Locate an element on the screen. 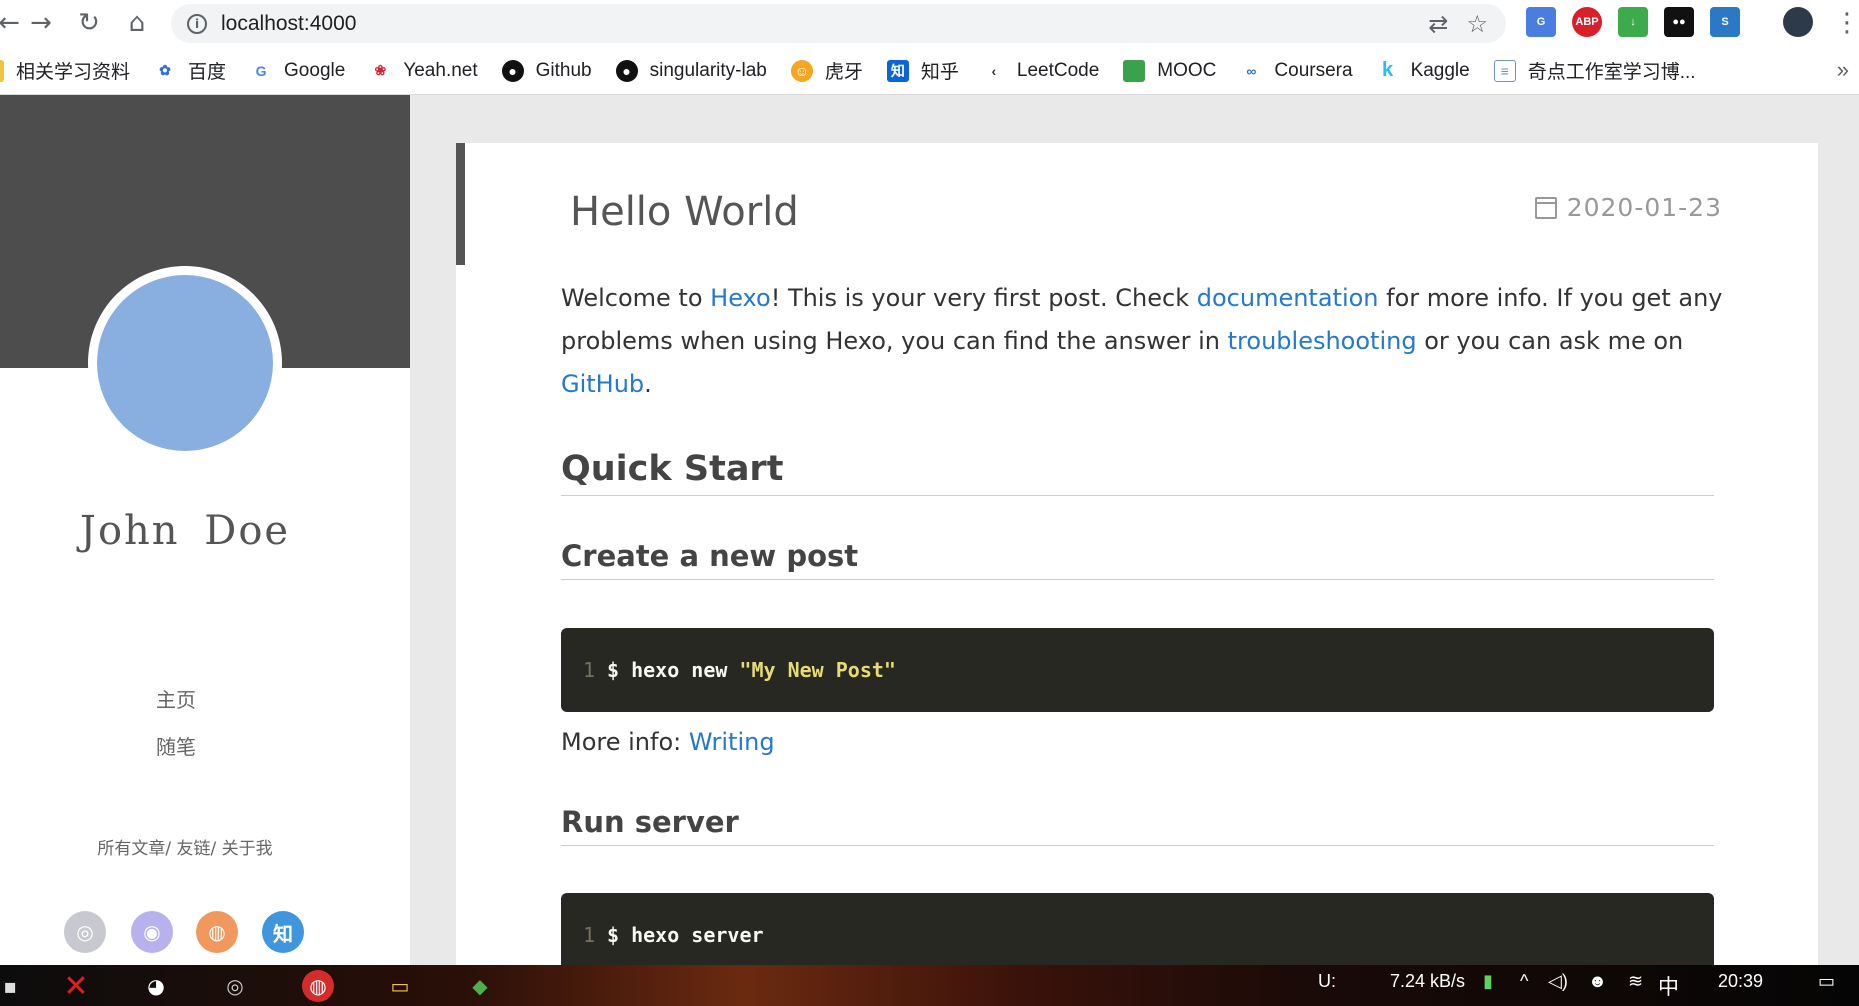  bookmark-star-icon: ☆ is located at coordinates (1477, 24).